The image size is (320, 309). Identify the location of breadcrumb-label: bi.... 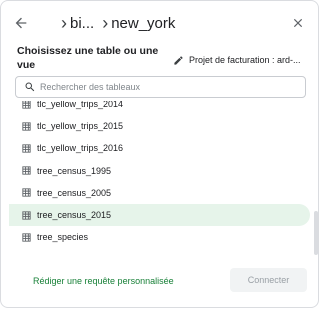
(82, 23).